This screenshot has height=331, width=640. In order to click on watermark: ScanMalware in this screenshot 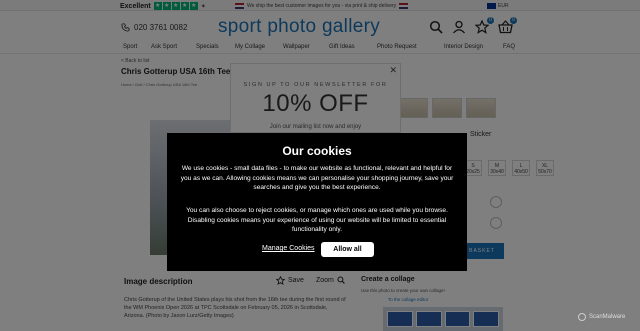, I will do `click(601, 317)`.